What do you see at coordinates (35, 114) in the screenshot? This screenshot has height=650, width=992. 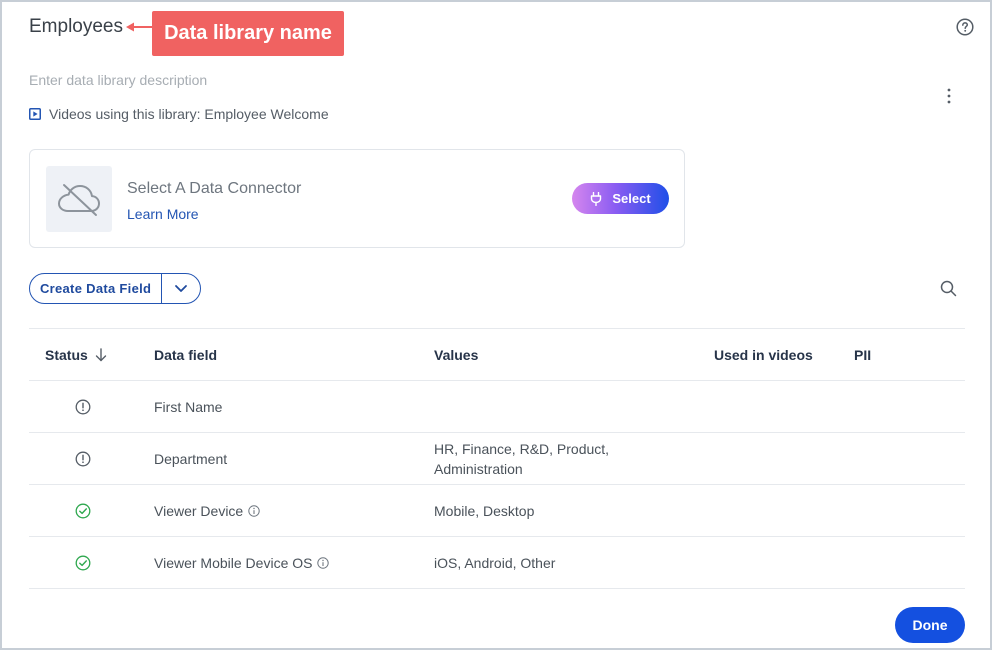 I see `video-icon` at bounding box center [35, 114].